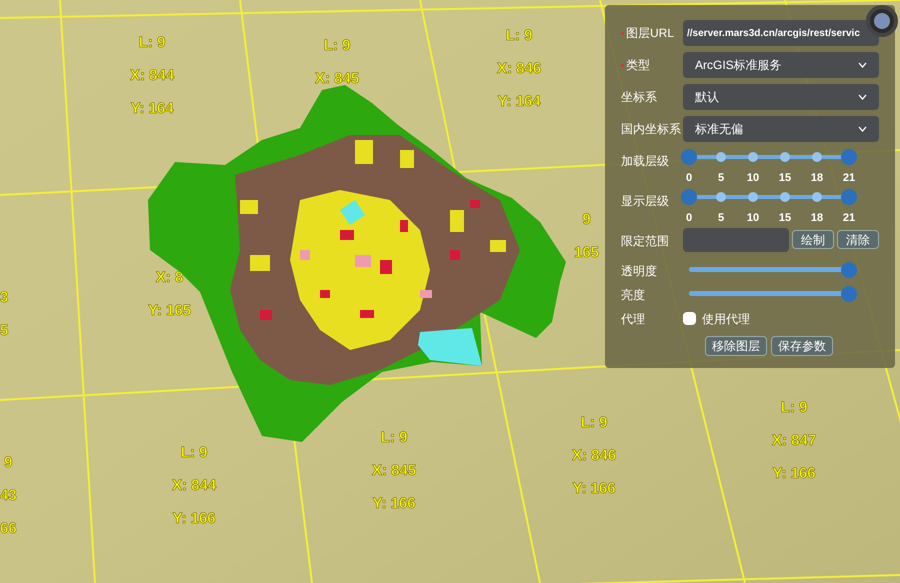 The width and height of the screenshot is (900, 583). I want to click on toolbar-button: 绘制, so click(813, 239).